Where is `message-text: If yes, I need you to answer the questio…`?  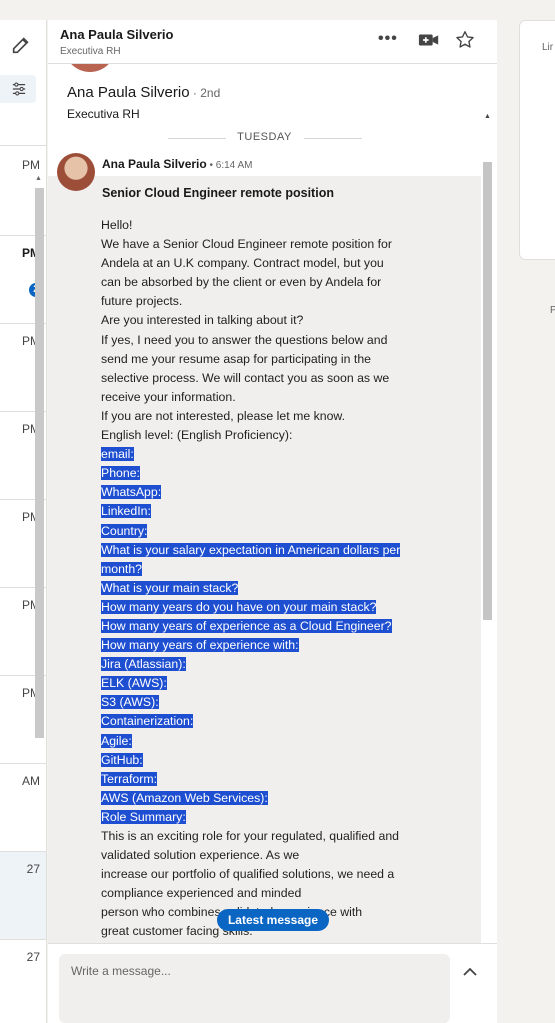 message-text: If yes, I need you to answer the questio… is located at coordinates (244, 339).